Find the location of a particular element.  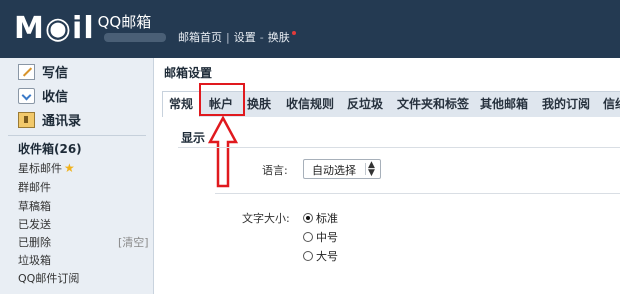

select-divider is located at coordinates (365, 169).